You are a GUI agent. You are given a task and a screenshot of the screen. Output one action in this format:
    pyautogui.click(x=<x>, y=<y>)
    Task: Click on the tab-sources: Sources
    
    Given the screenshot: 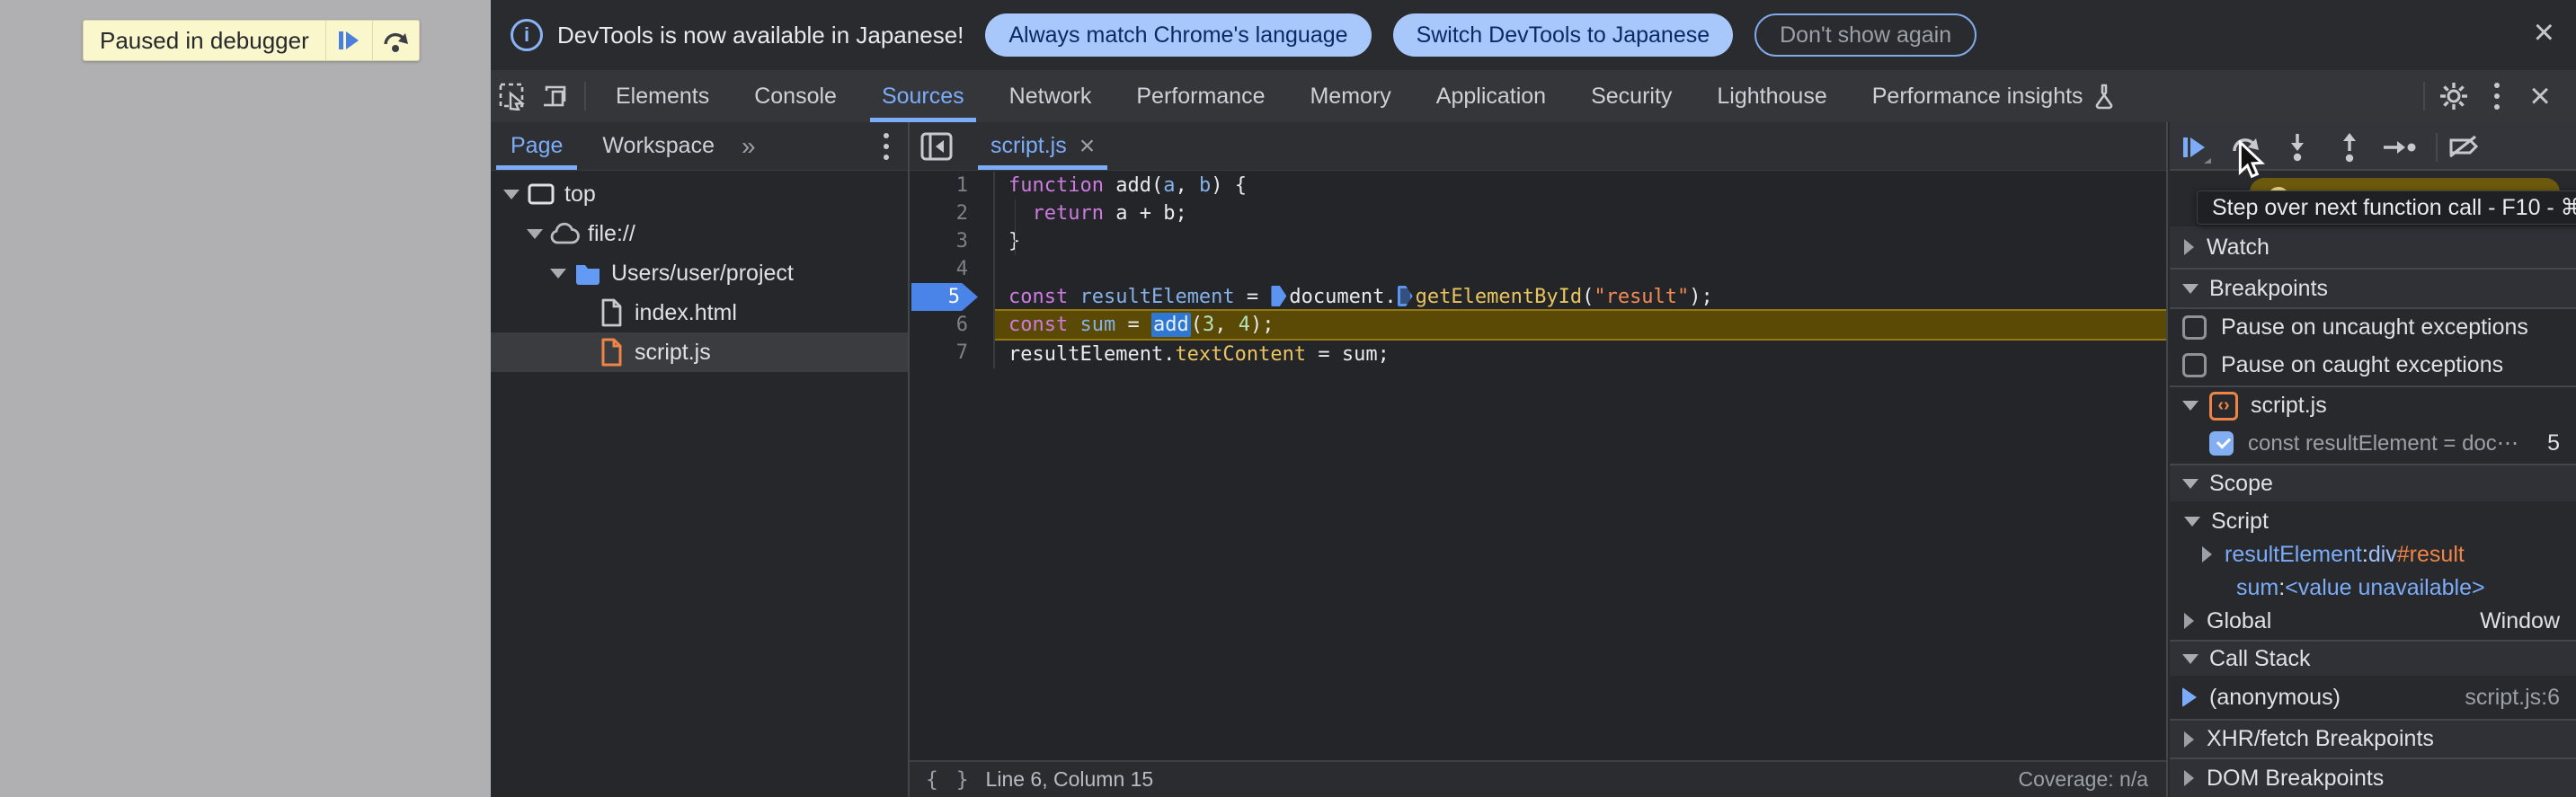 What is the action you would take?
    pyautogui.click(x=923, y=96)
    